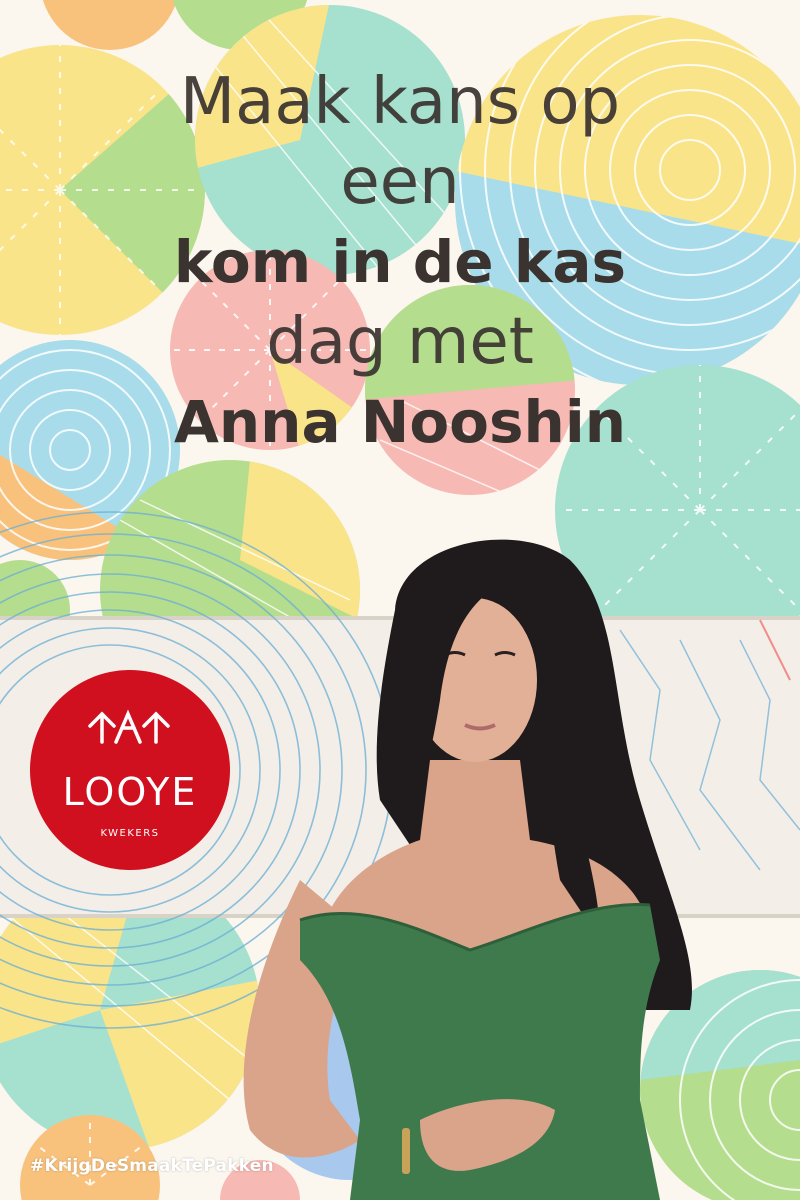  I want to click on headline-line-1: Maak kans op, so click(400, 102).